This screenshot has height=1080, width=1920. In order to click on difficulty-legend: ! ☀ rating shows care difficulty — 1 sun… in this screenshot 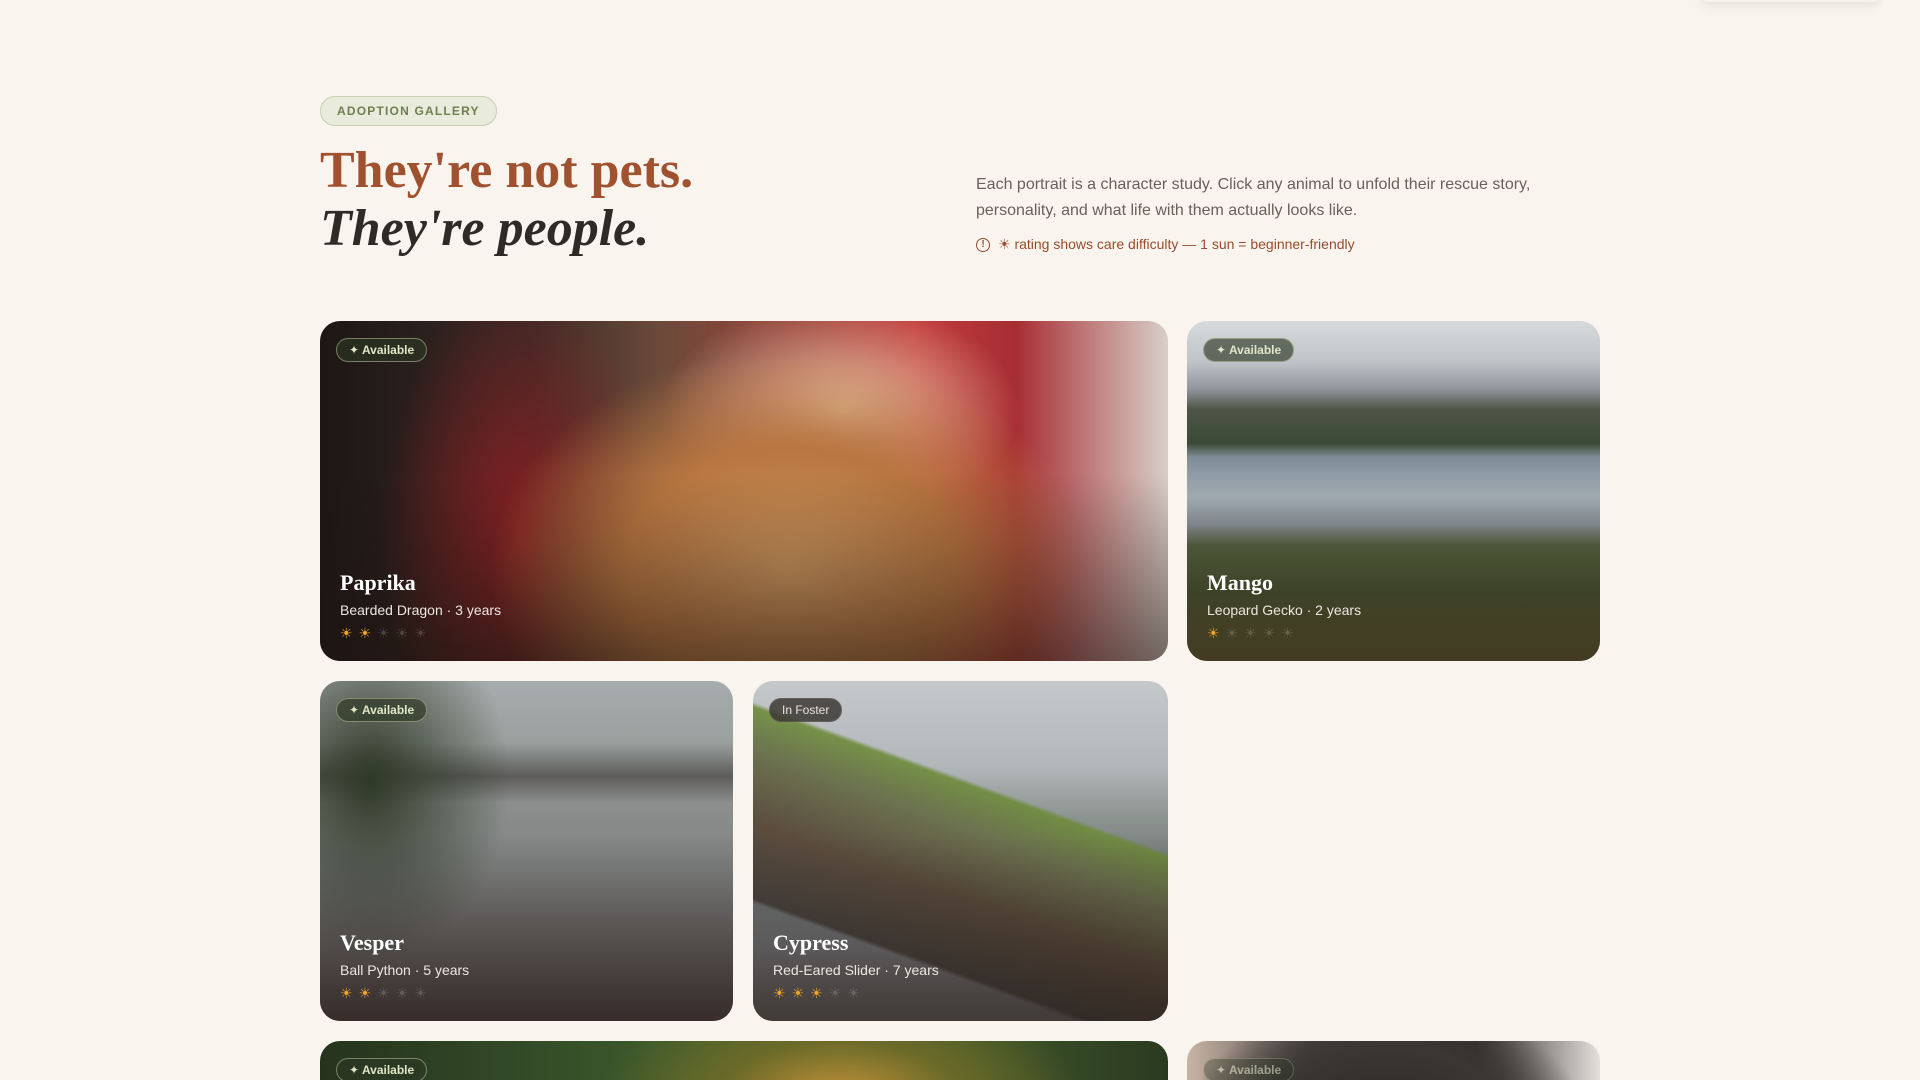, I will do `click(1165, 244)`.